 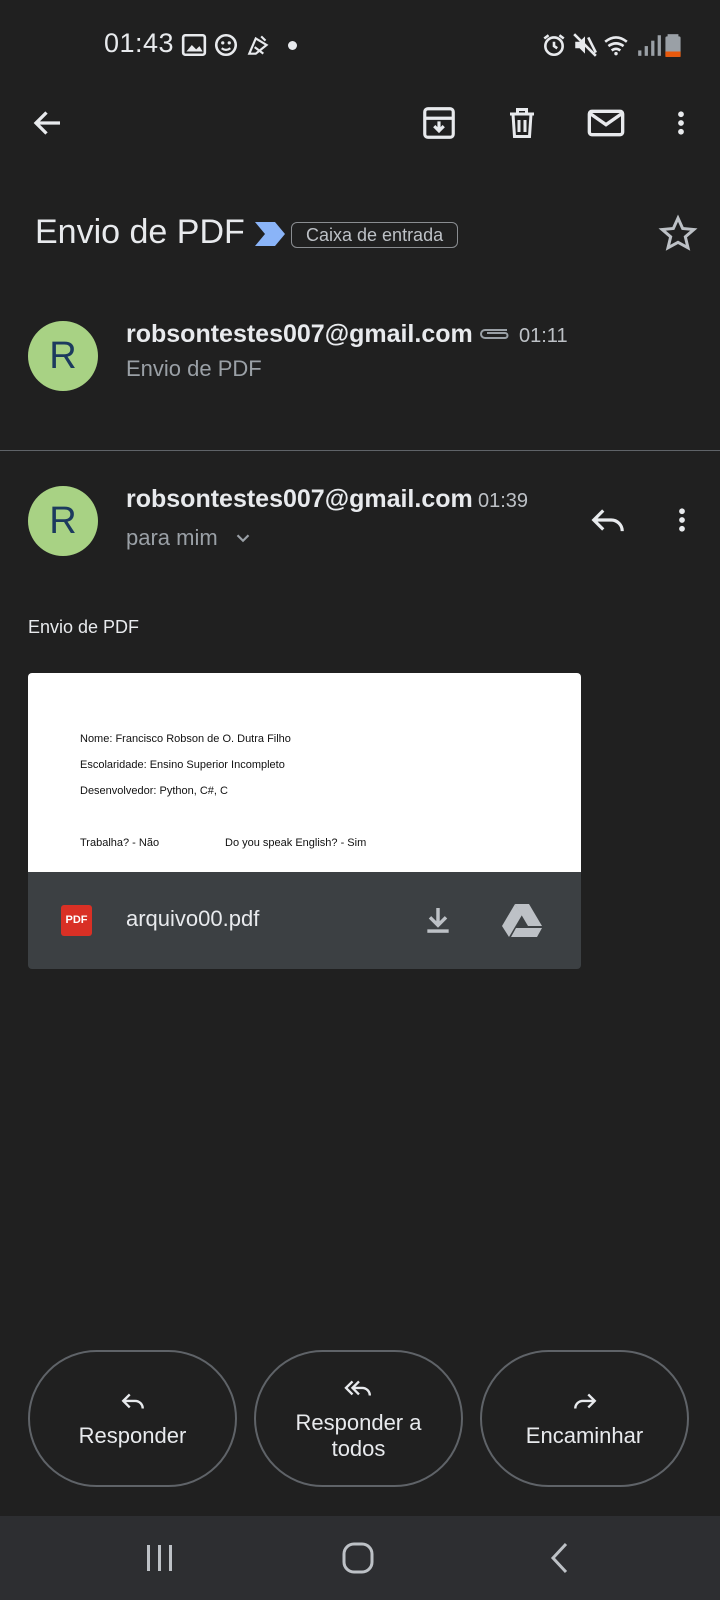 I want to click on inbox-label-chip: Caixa de entrada, so click(x=375, y=235).